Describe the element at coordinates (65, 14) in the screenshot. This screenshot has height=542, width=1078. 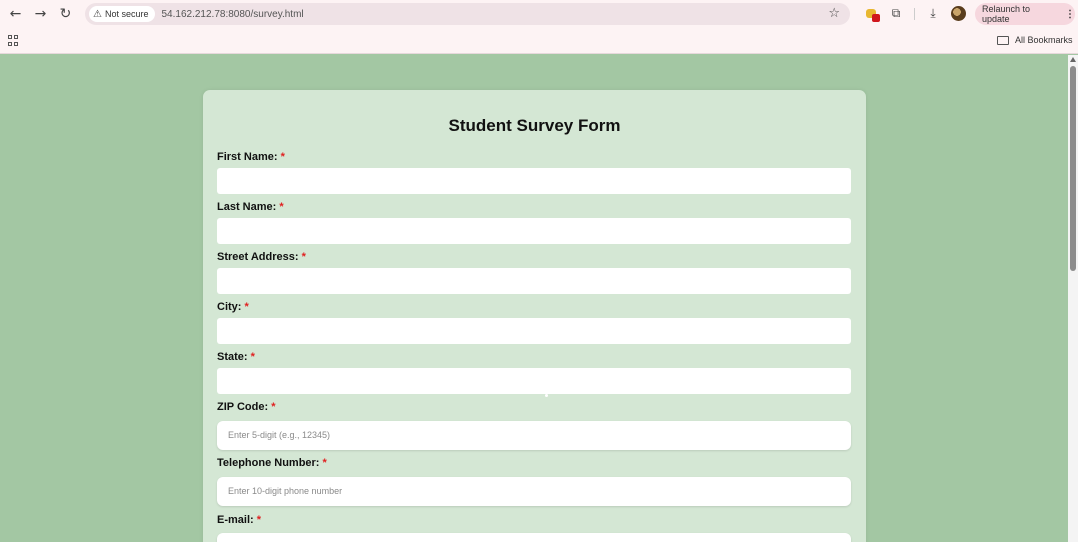
I see `reload-icon: ↻` at that location.